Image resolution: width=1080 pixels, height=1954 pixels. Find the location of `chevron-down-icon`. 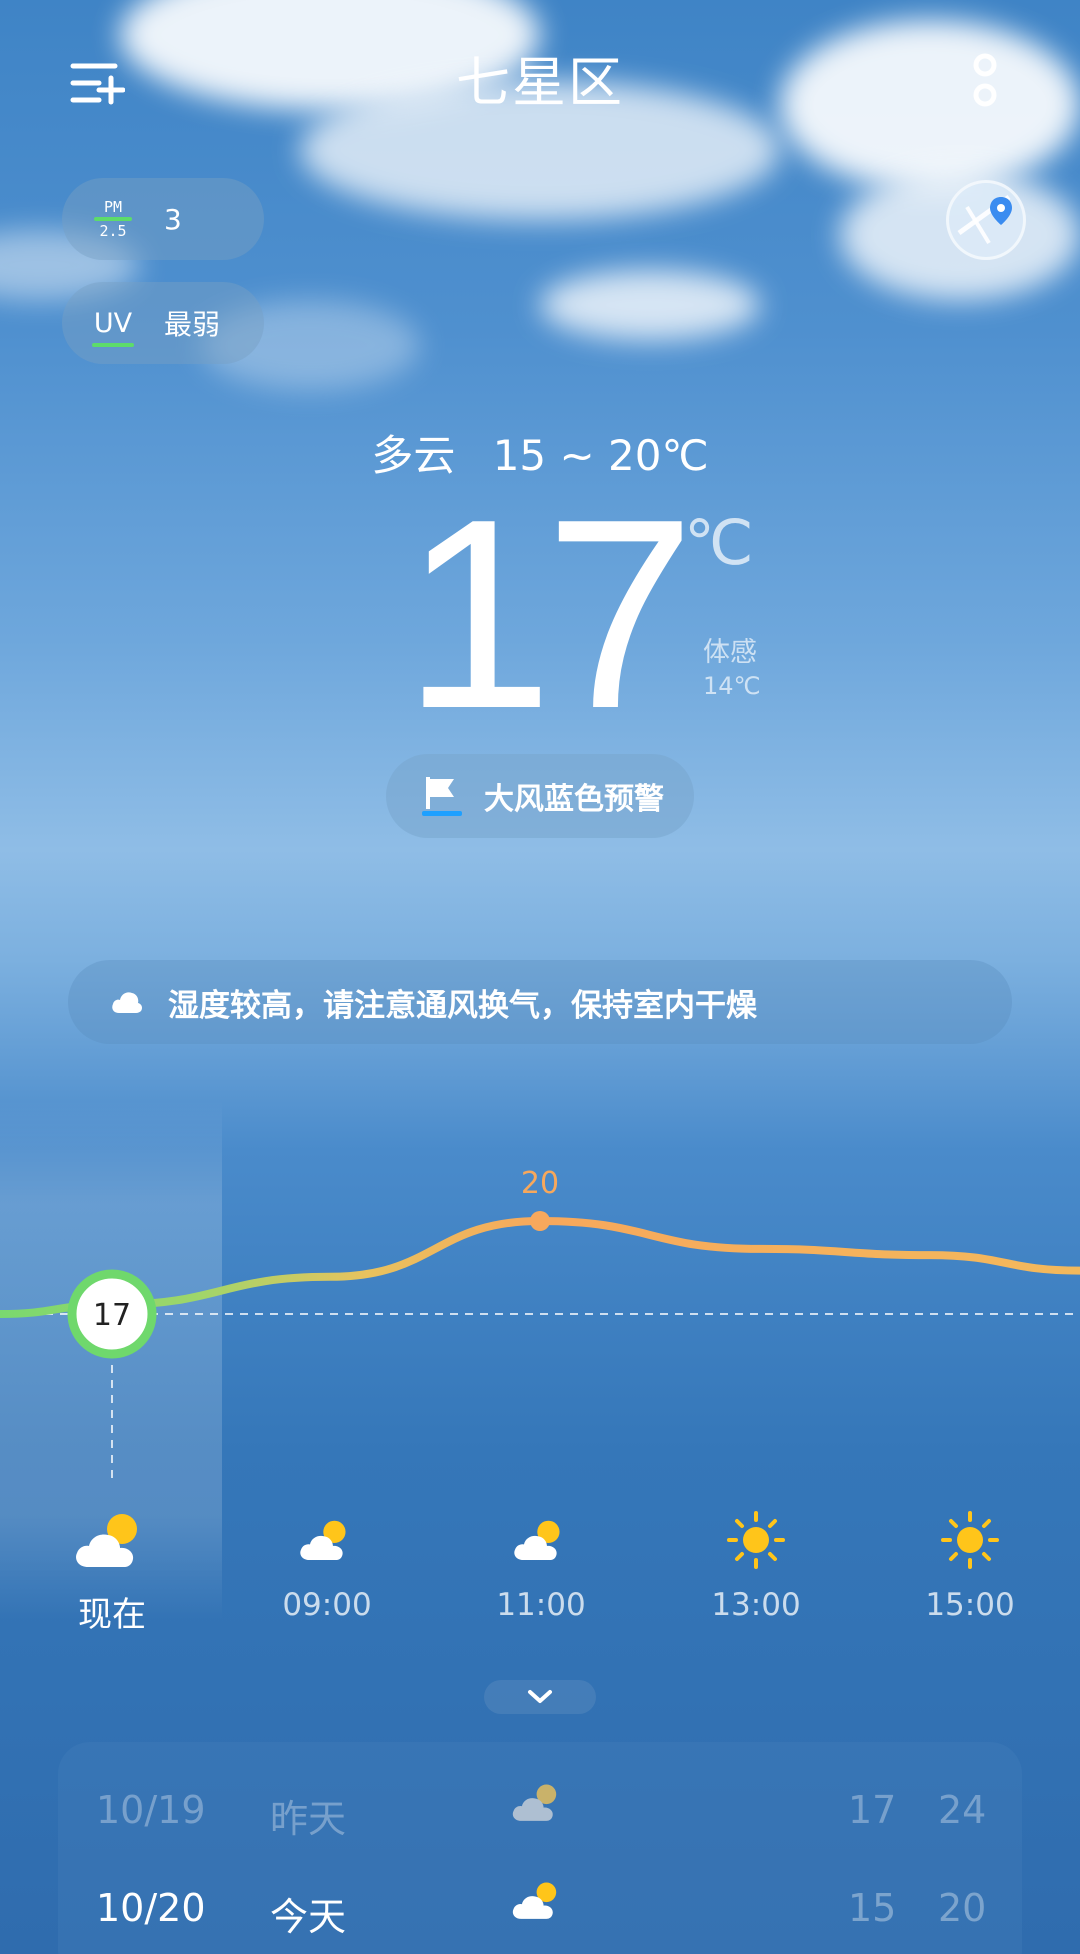

chevron-down-icon is located at coordinates (540, 1696).